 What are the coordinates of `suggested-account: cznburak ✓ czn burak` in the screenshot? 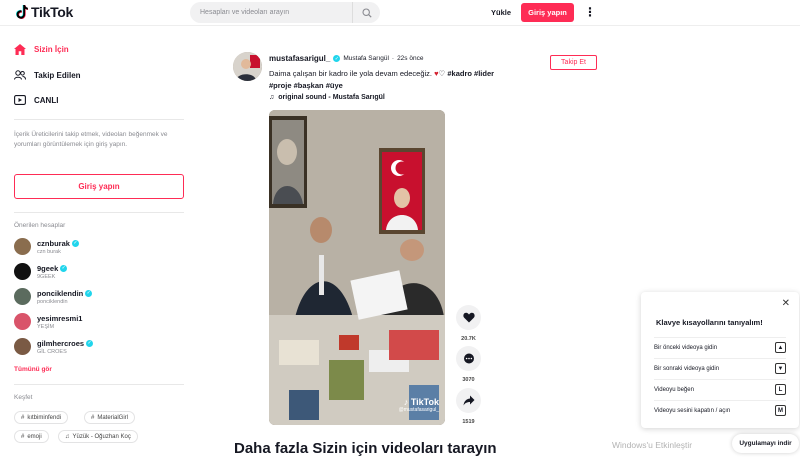 It's located at (46, 246).